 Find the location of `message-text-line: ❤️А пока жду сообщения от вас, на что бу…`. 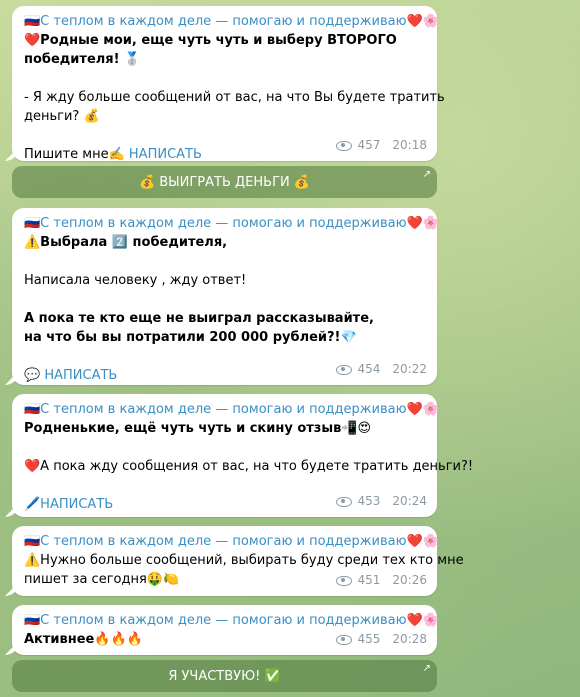

message-text-line: ❤️А пока жду сообщения от вас, на что бу… is located at coordinates (249, 466).